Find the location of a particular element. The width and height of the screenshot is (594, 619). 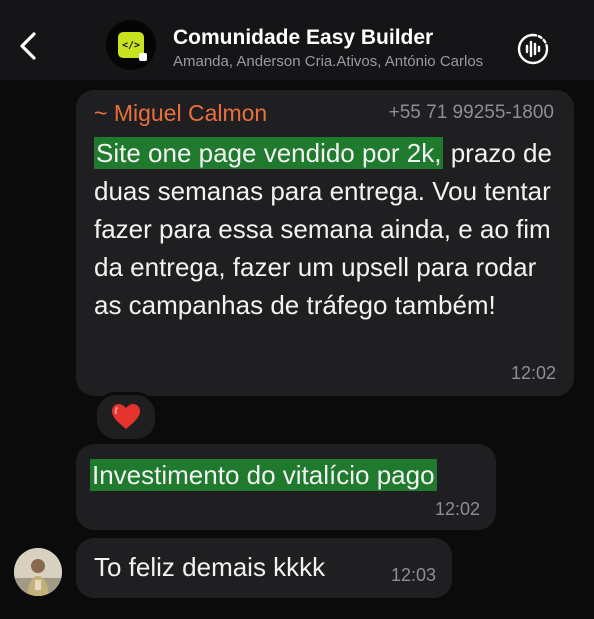

message-text: Investimento do vitalício pago is located at coordinates (290, 475).